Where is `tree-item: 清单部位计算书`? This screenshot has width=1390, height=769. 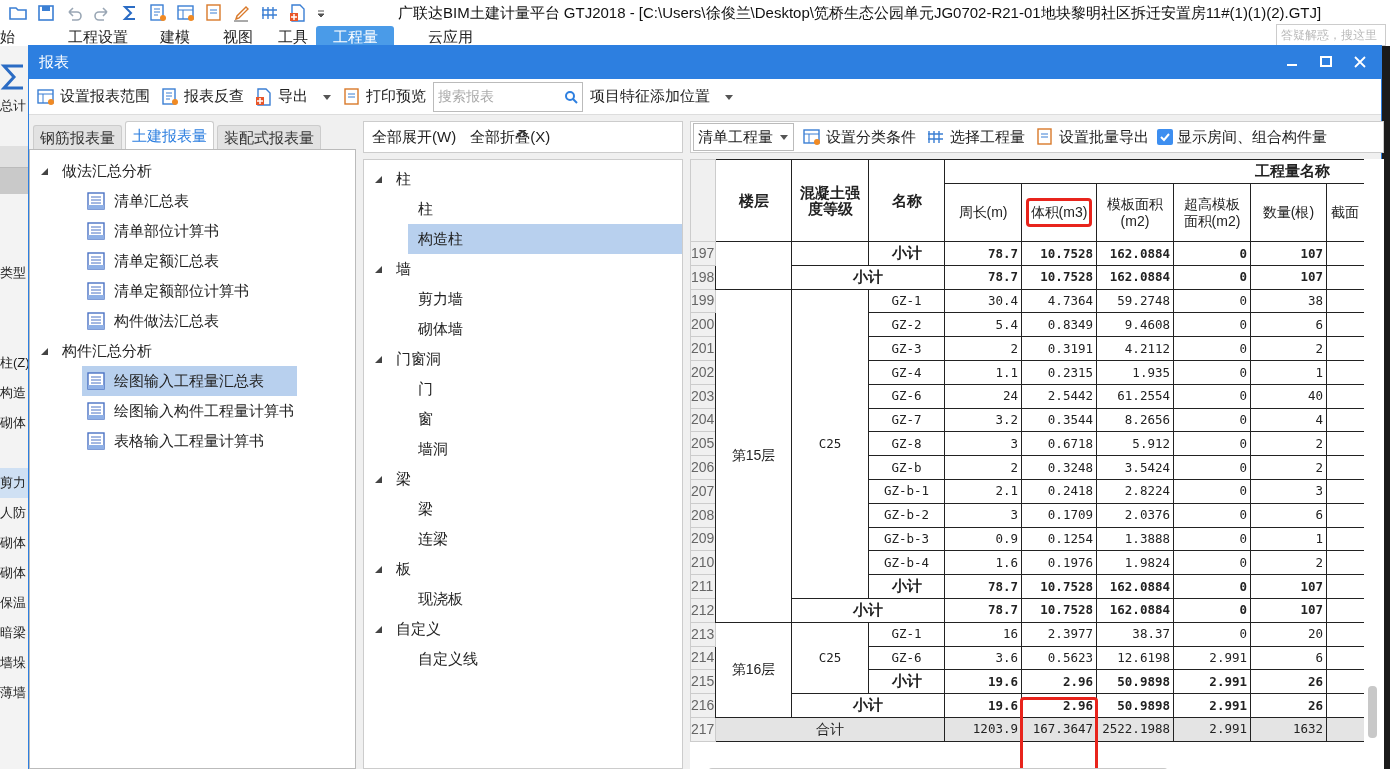 tree-item: 清单部位计算书 is located at coordinates (189, 231).